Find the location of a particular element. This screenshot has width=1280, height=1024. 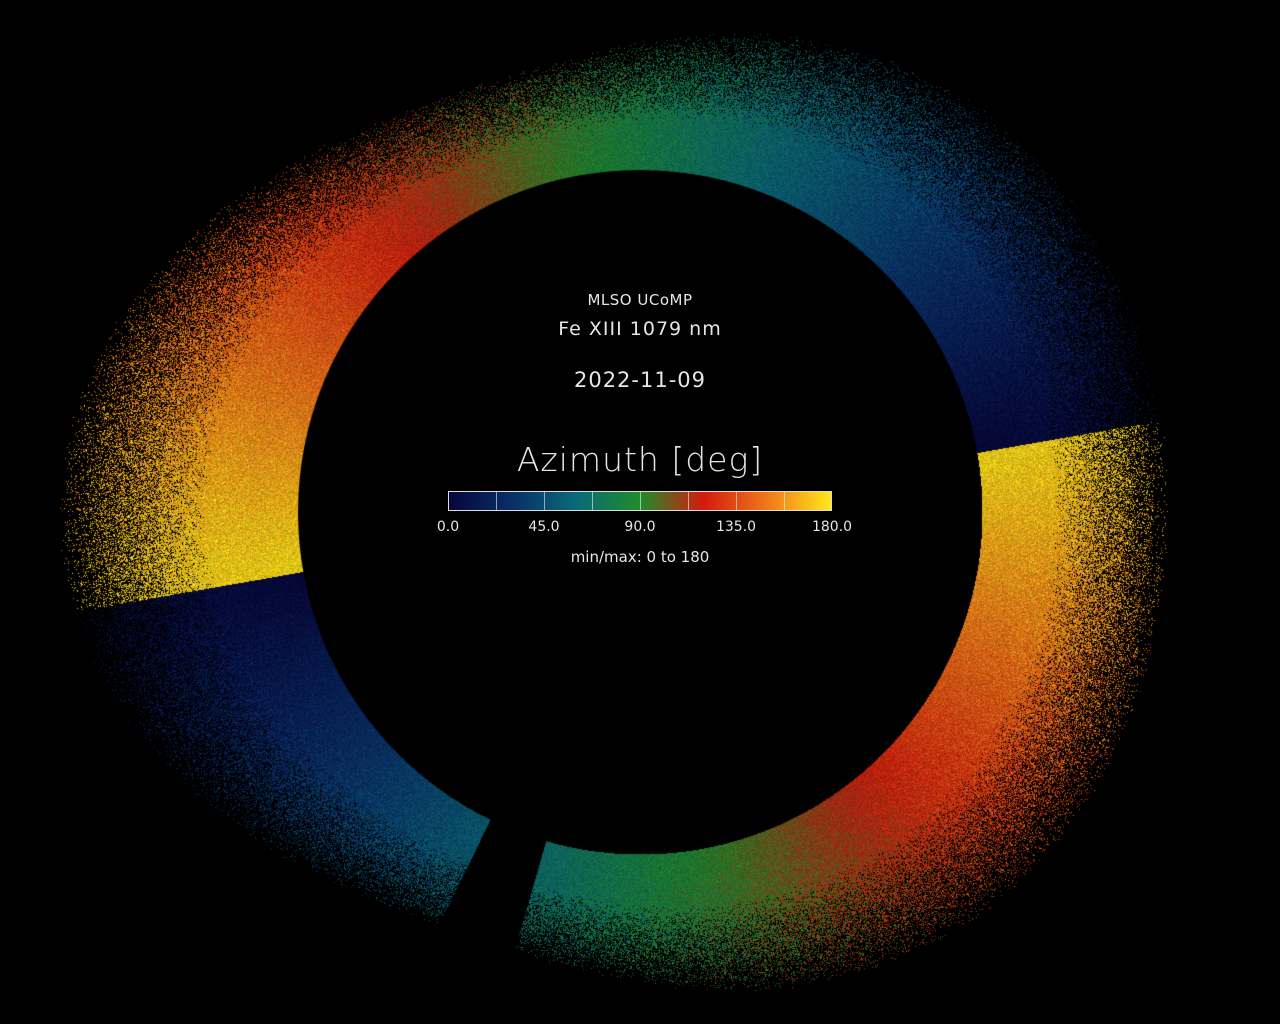

emission-line-label: Fe XIII 1079 nm is located at coordinates (640, 329).